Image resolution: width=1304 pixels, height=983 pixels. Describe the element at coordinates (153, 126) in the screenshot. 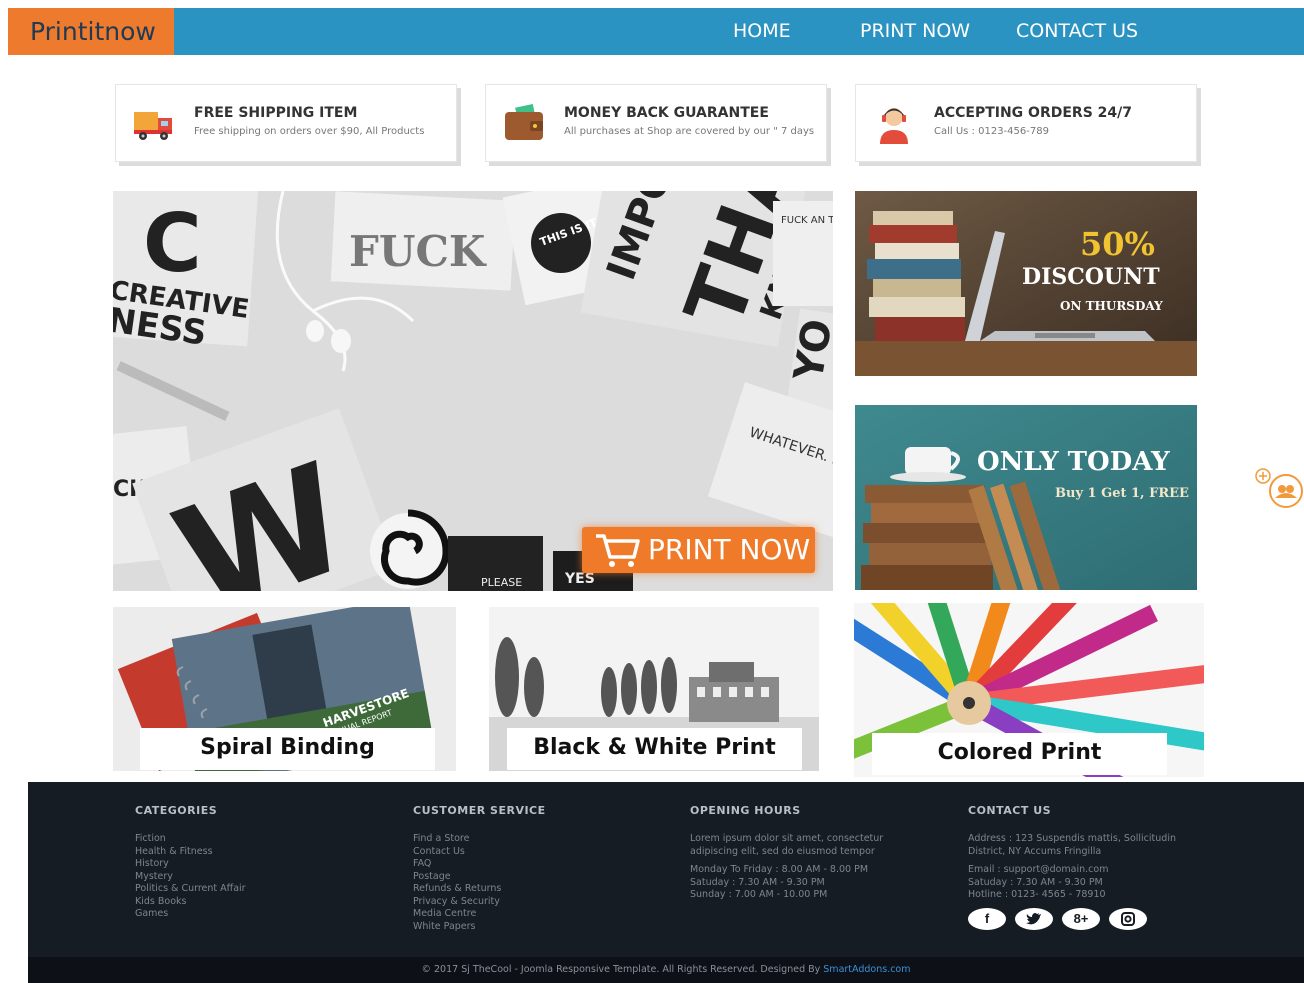

I see `delivery-truck-icon` at that location.